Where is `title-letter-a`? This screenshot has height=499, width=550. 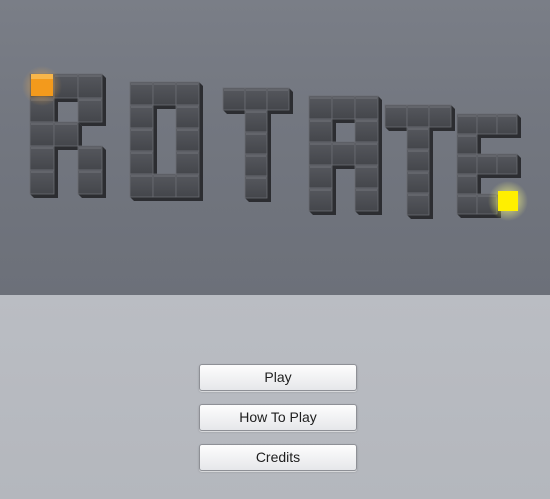
title-letter-a is located at coordinates (345, 155).